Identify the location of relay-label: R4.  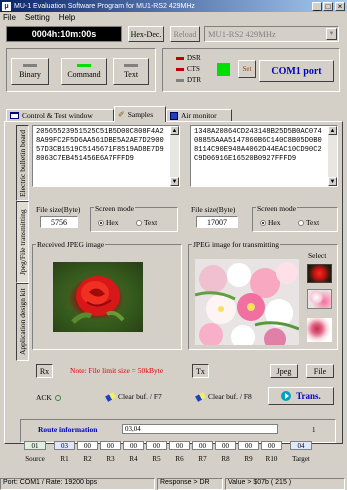
(133, 459).